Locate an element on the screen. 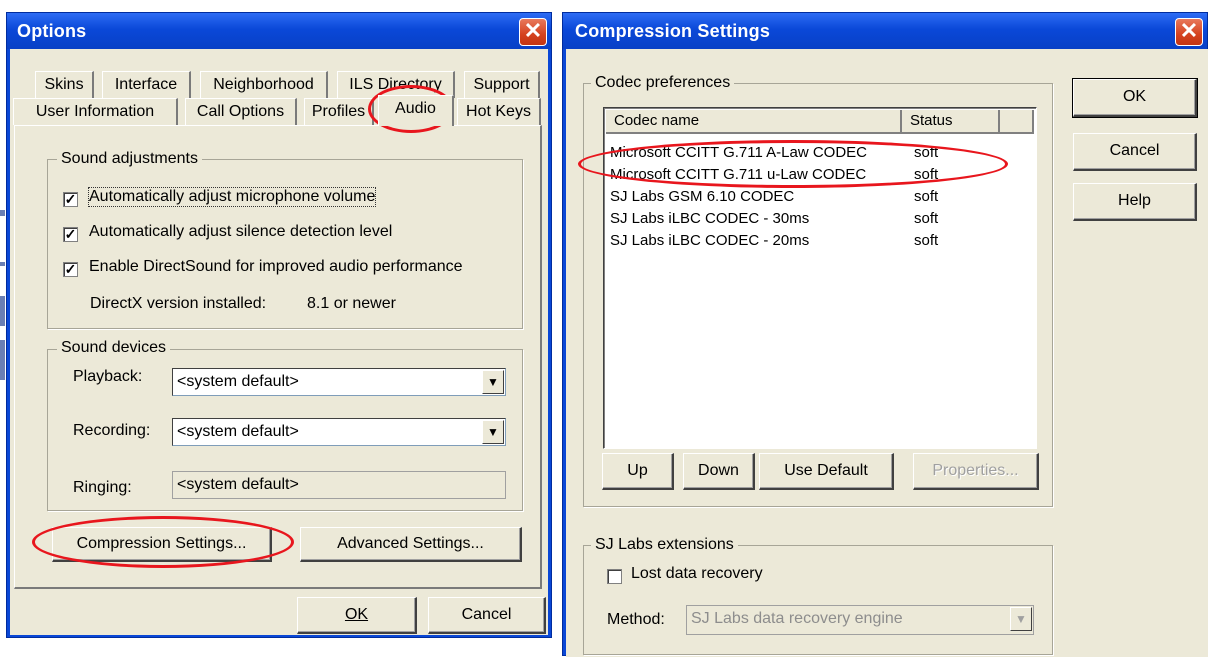  lost-data-recovery-label: Lost data recovery is located at coordinates (697, 573).